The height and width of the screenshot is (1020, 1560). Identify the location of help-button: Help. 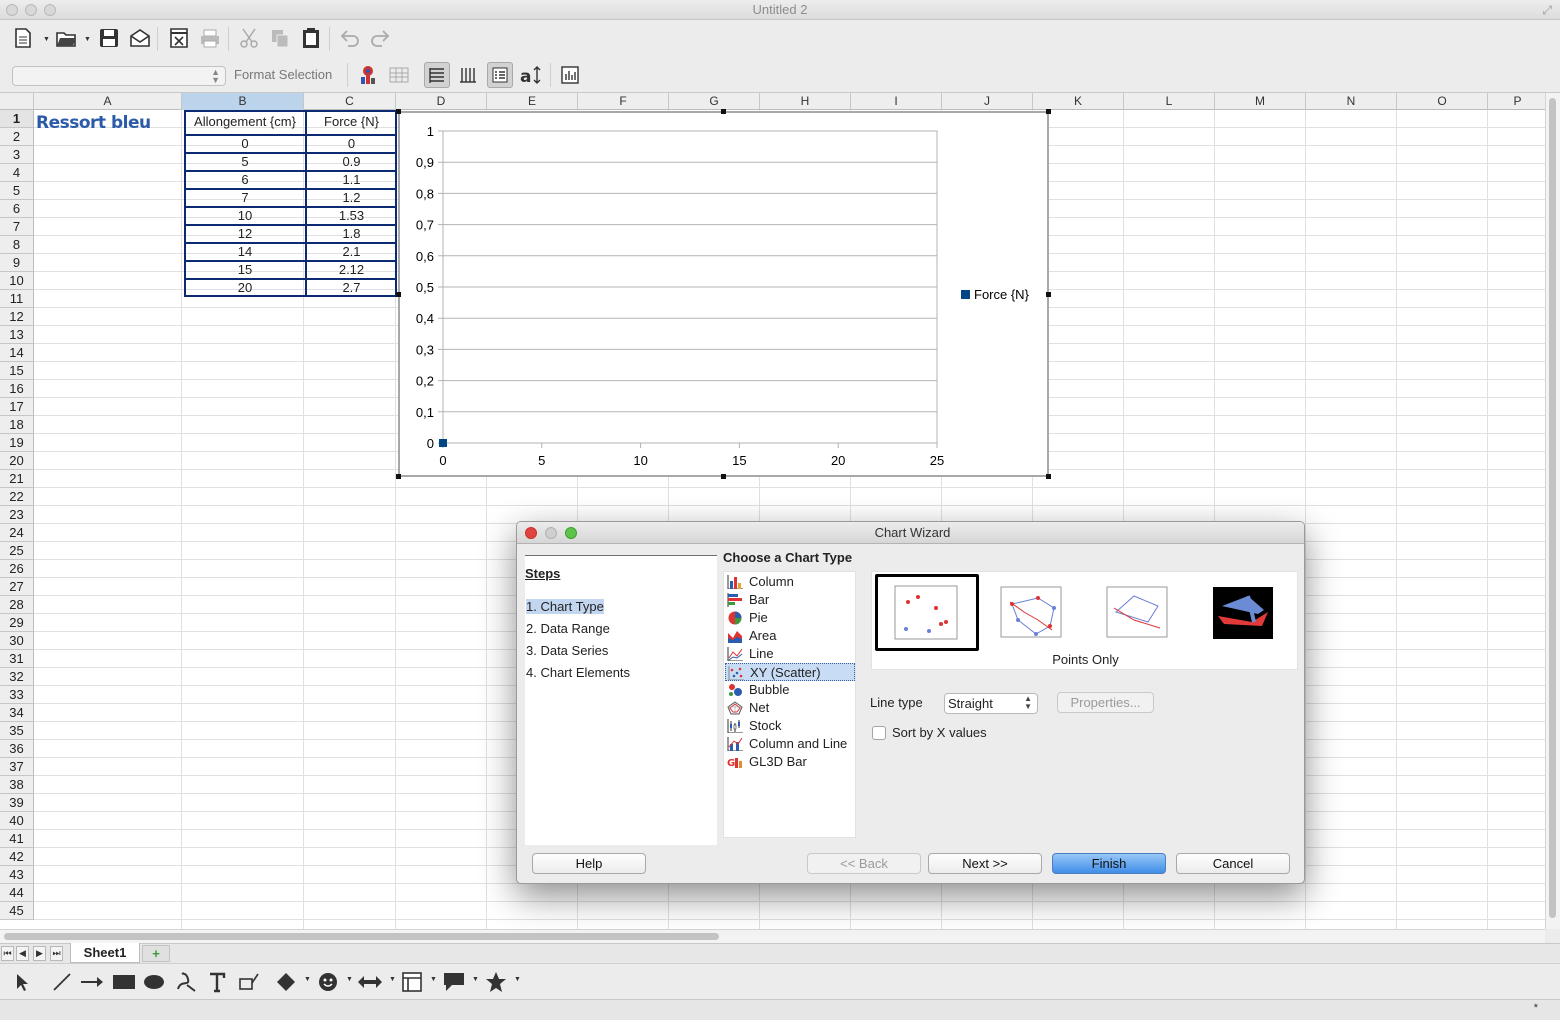
(589, 863).